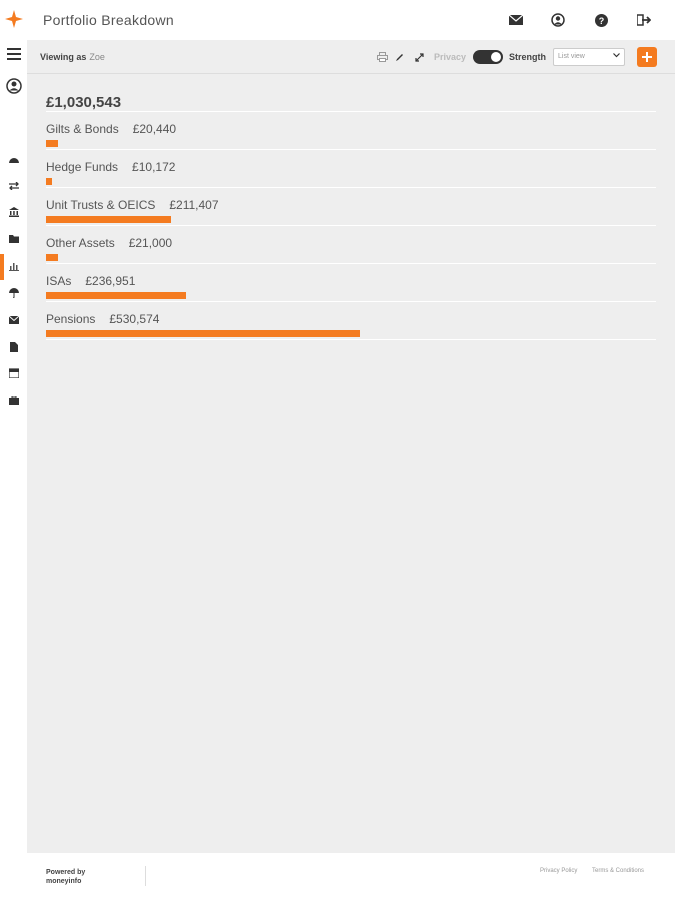 The width and height of the screenshot is (675, 900). What do you see at coordinates (59, 281) in the screenshot?
I see `item-name: ISAs` at bounding box center [59, 281].